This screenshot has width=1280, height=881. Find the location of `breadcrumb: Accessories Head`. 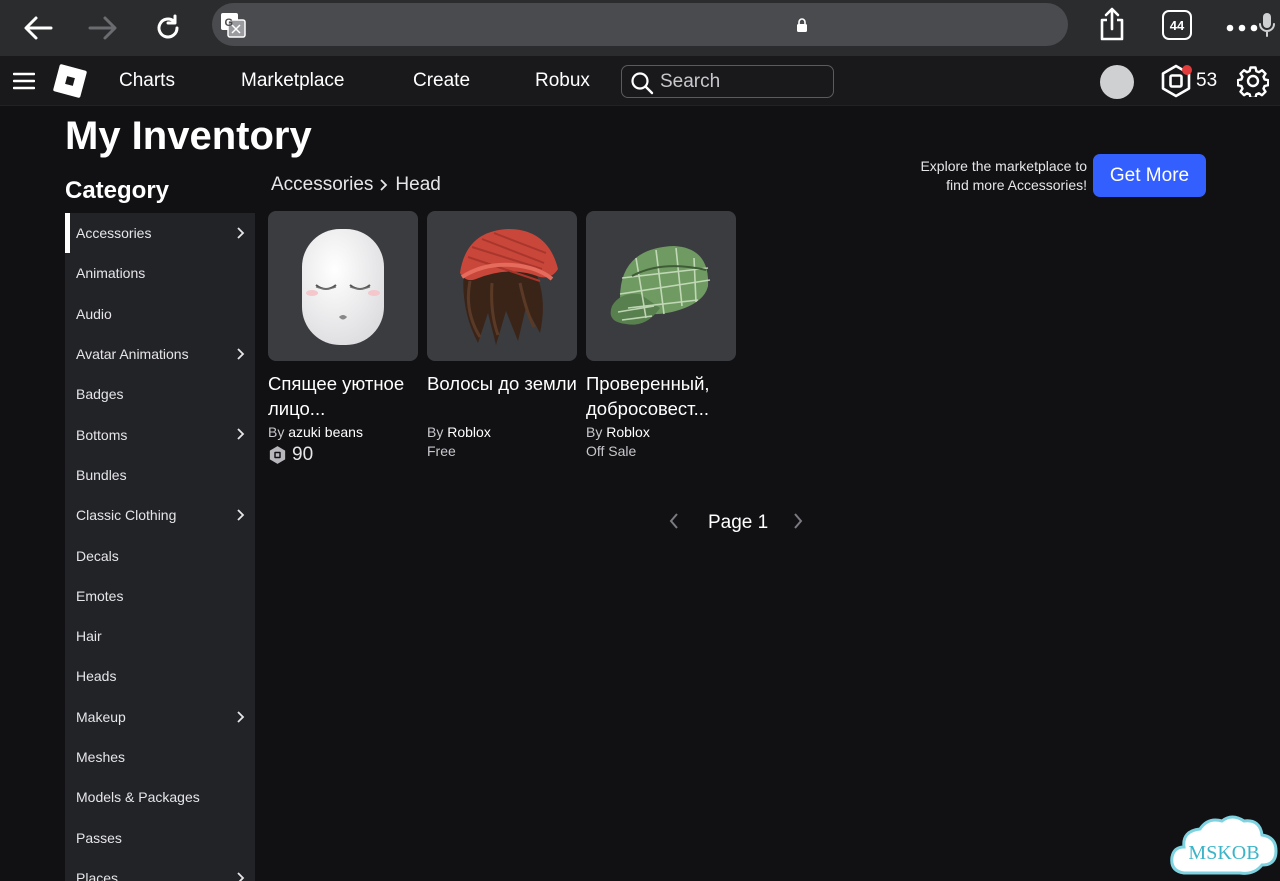

breadcrumb: Accessories Head is located at coordinates (356, 185).